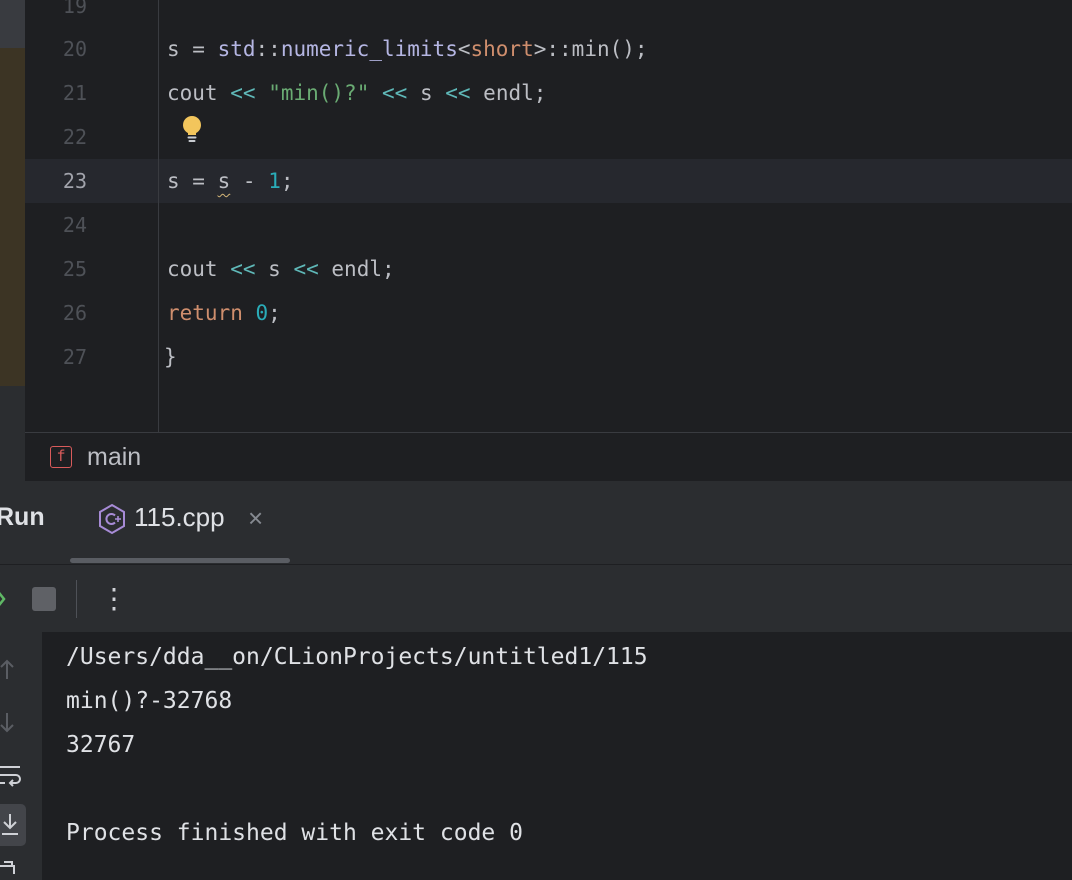 This screenshot has width=1072, height=880. Describe the element at coordinates (7, 722) in the screenshot. I see `scroll-down-icon` at that location.